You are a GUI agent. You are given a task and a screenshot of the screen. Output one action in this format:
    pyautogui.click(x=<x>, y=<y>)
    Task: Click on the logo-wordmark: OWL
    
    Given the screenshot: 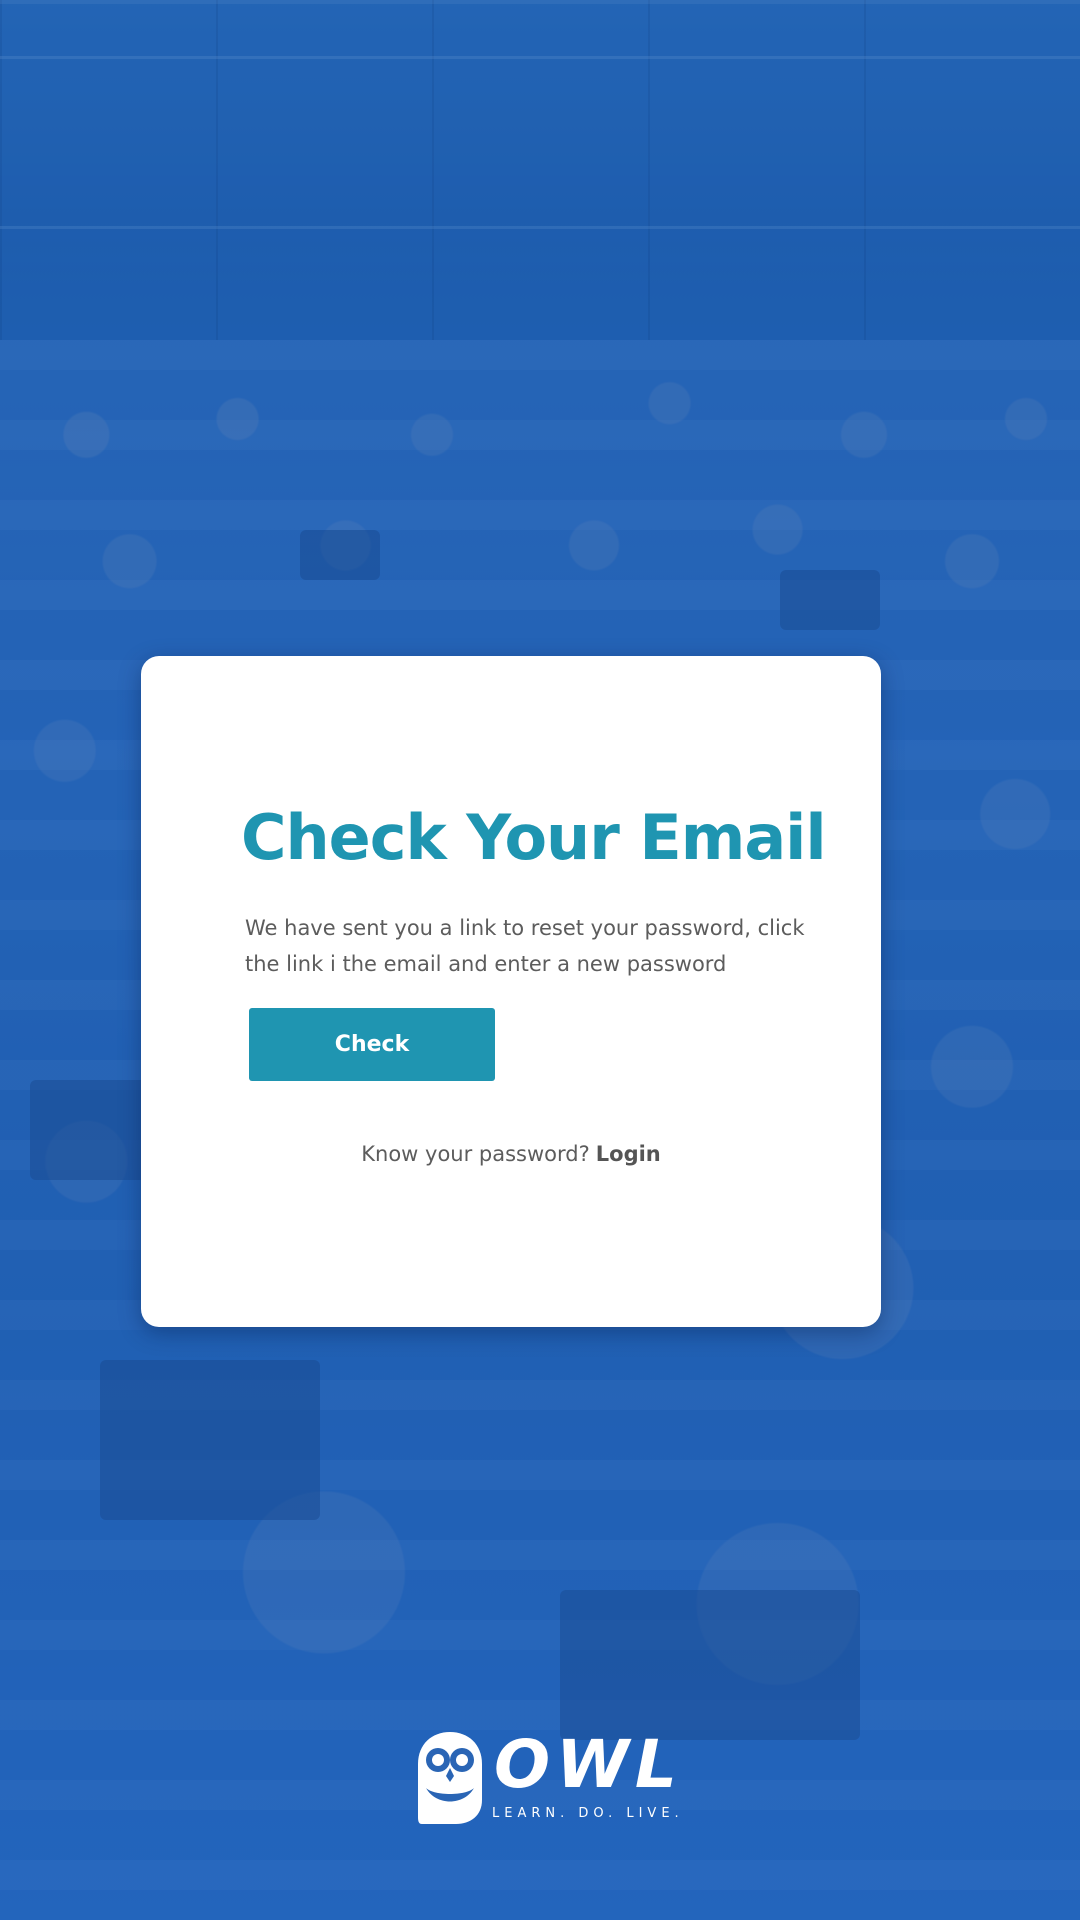 What is the action you would take?
    pyautogui.click(x=588, y=1764)
    